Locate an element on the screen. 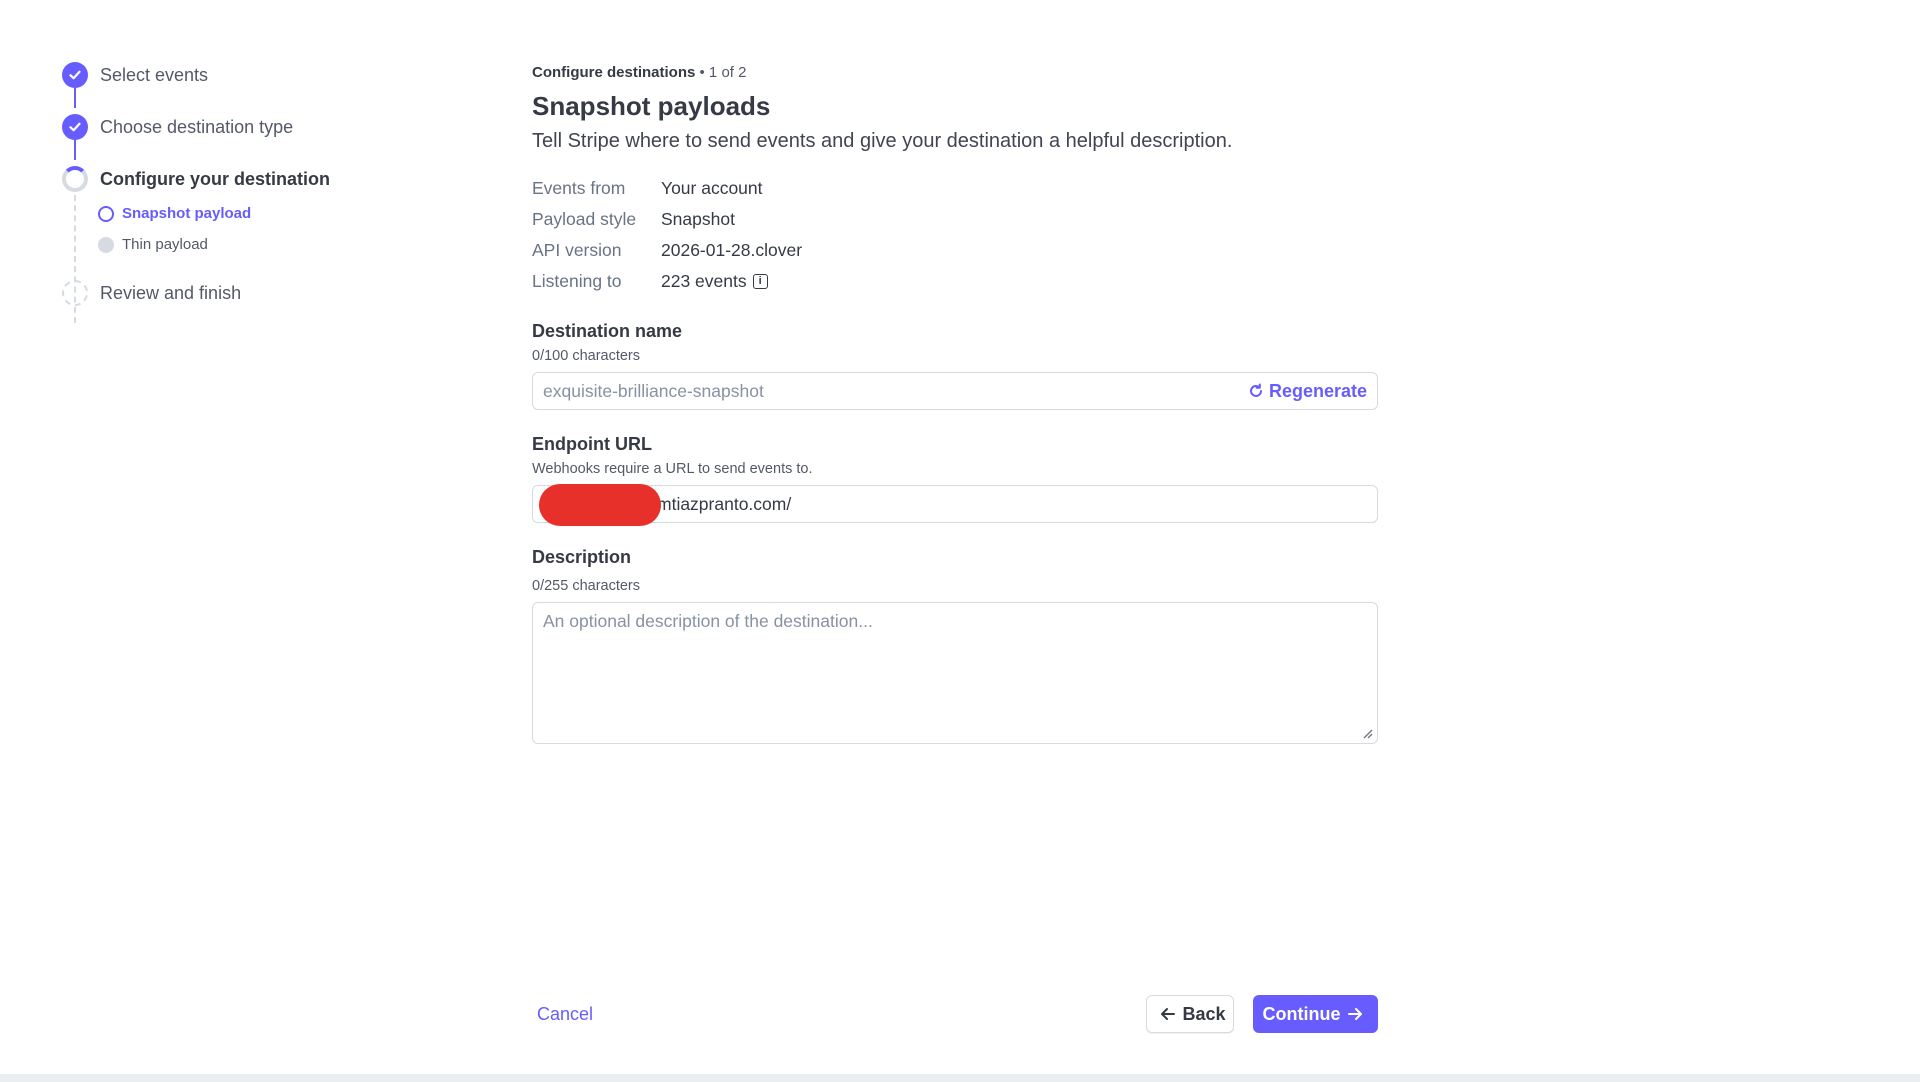 The height and width of the screenshot is (1082, 1920). description-textarea-box is located at coordinates (955, 673).